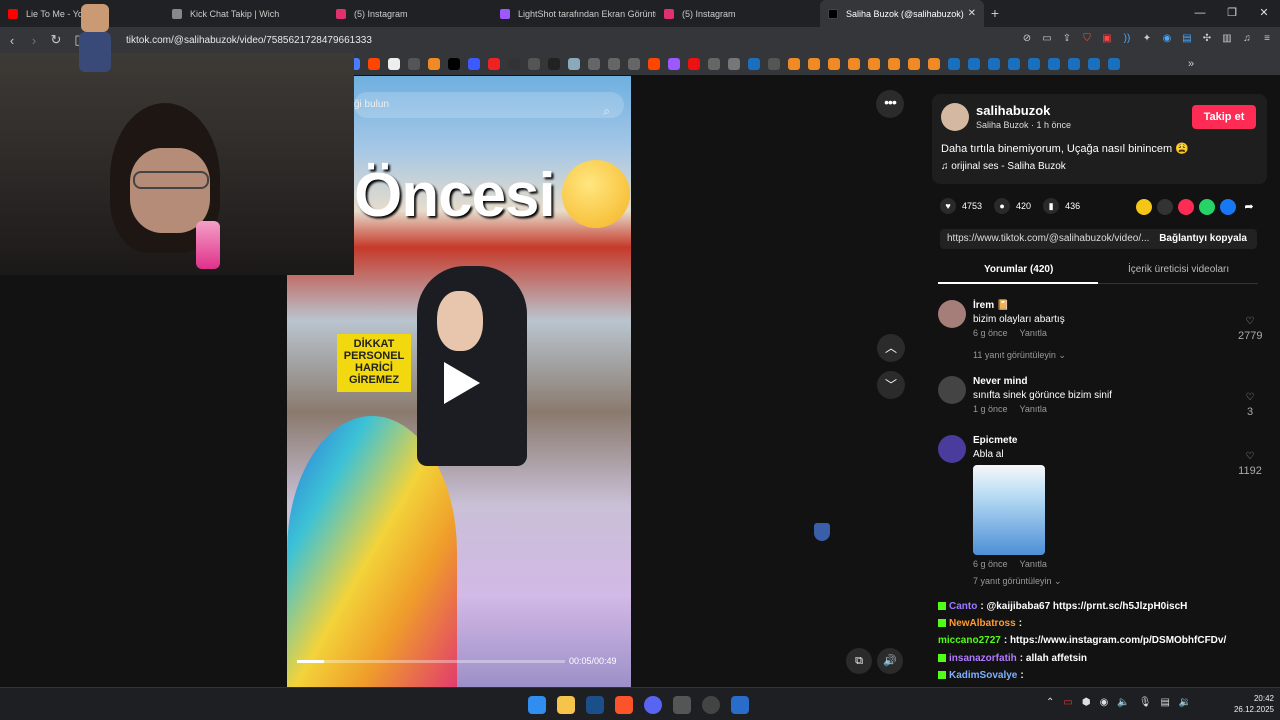  What do you see at coordinates (1104, 702) in the screenshot?
I see `steam-tray-icon: ◉` at bounding box center [1104, 702].